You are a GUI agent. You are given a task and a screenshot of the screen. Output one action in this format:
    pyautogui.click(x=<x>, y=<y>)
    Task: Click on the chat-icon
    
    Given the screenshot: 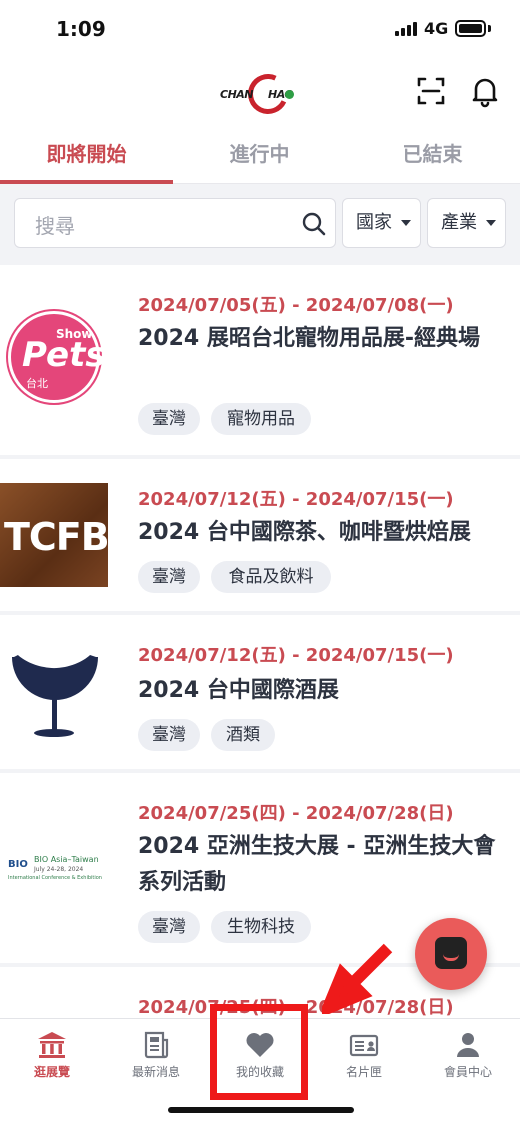 What is the action you would take?
    pyautogui.click(x=451, y=953)
    